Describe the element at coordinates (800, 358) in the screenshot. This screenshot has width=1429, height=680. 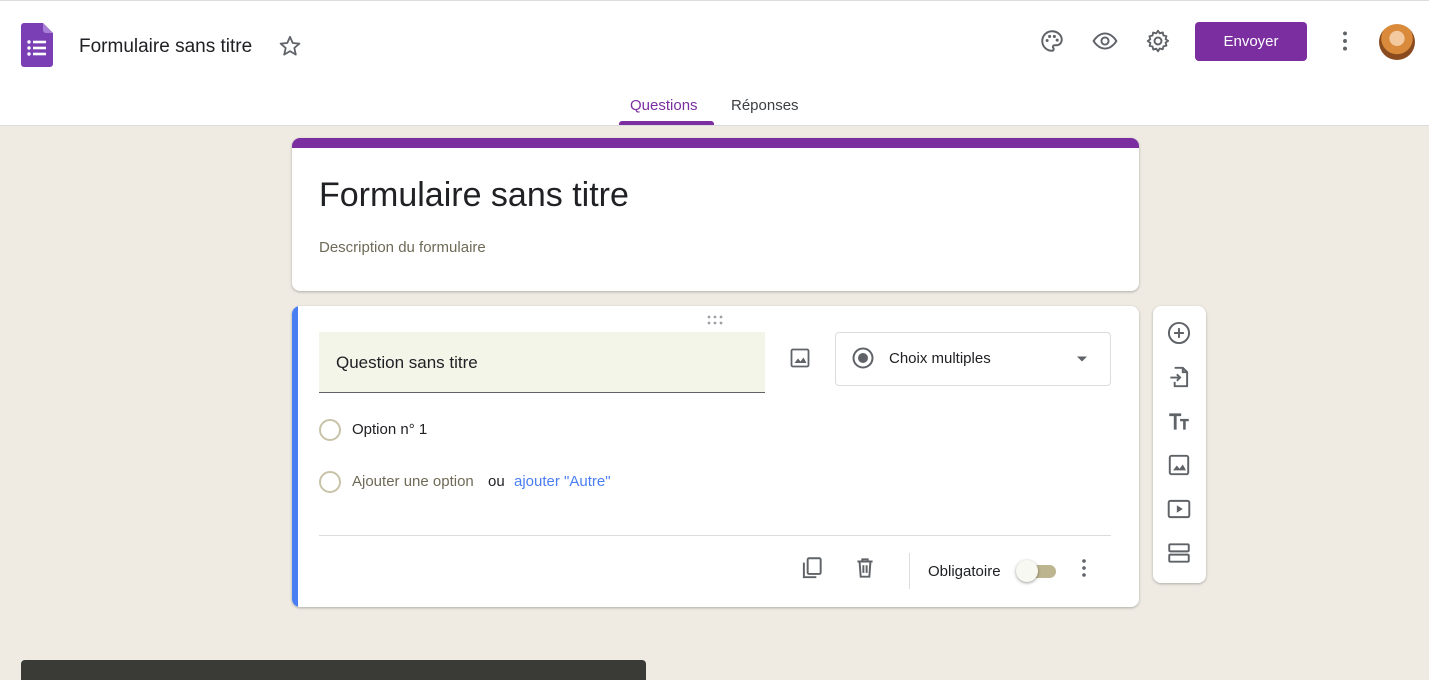
I see `add-image-icon` at that location.